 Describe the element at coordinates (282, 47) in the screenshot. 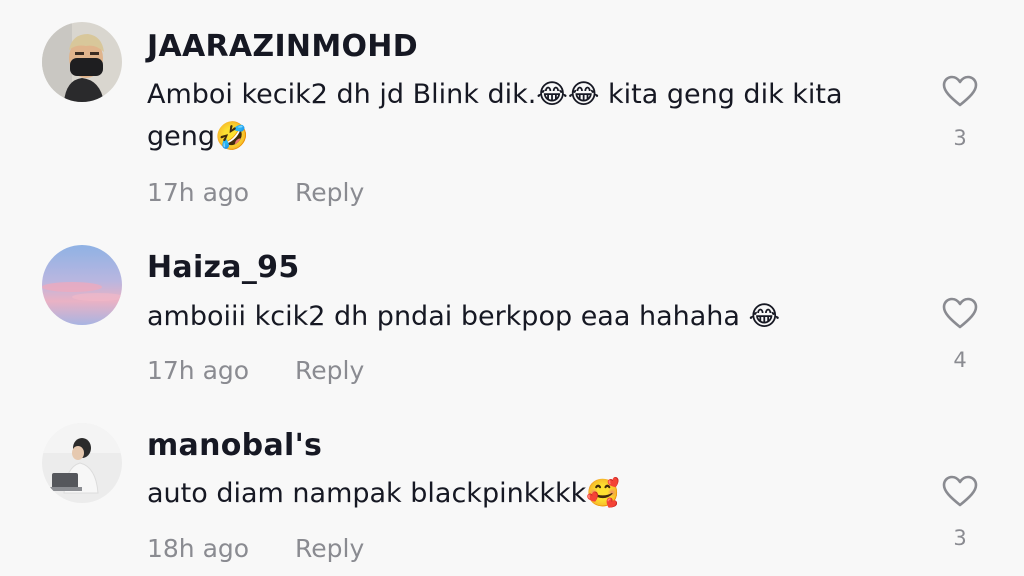

I see `comment-username: JAARAZINMOHD` at that location.